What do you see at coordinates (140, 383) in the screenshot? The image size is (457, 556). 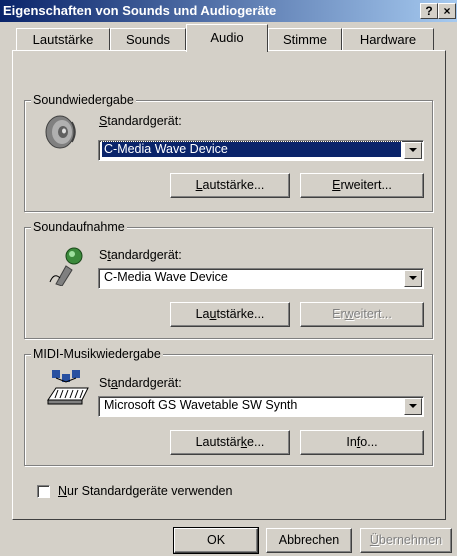 I see `midi-device-label: Standardgerät:` at bounding box center [140, 383].